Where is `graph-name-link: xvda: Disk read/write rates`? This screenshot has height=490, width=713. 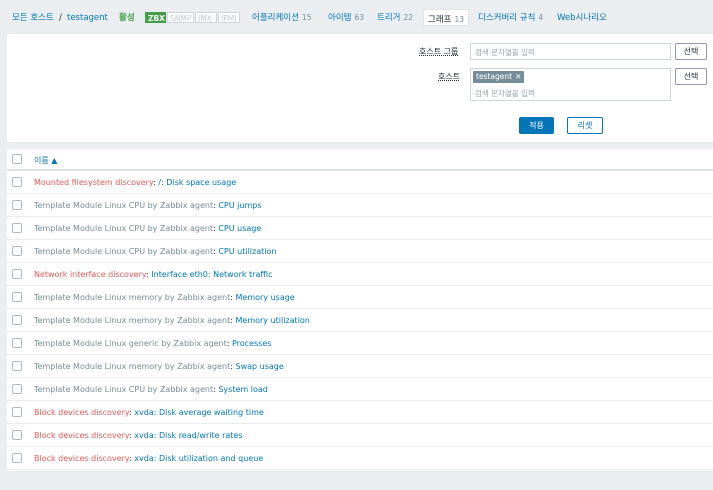
graph-name-link: xvda: Disk read/write rates is located at coordinates (188, 435).